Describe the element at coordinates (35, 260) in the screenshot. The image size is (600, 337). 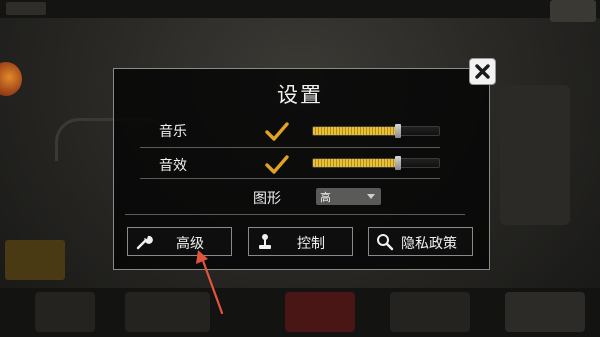
I see `background-cargo` at that location.